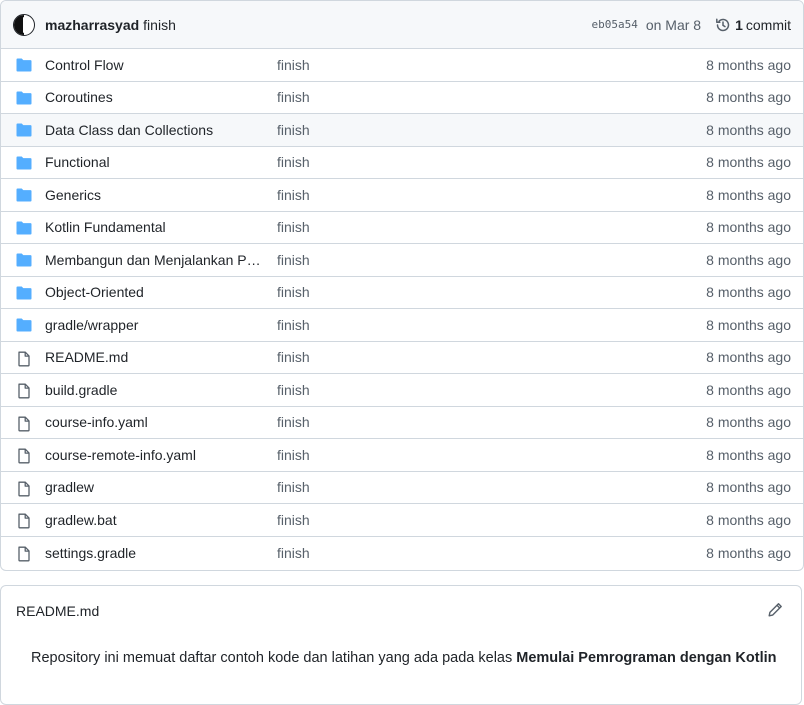  I want to click on pencil-icon, so click(775, 610).